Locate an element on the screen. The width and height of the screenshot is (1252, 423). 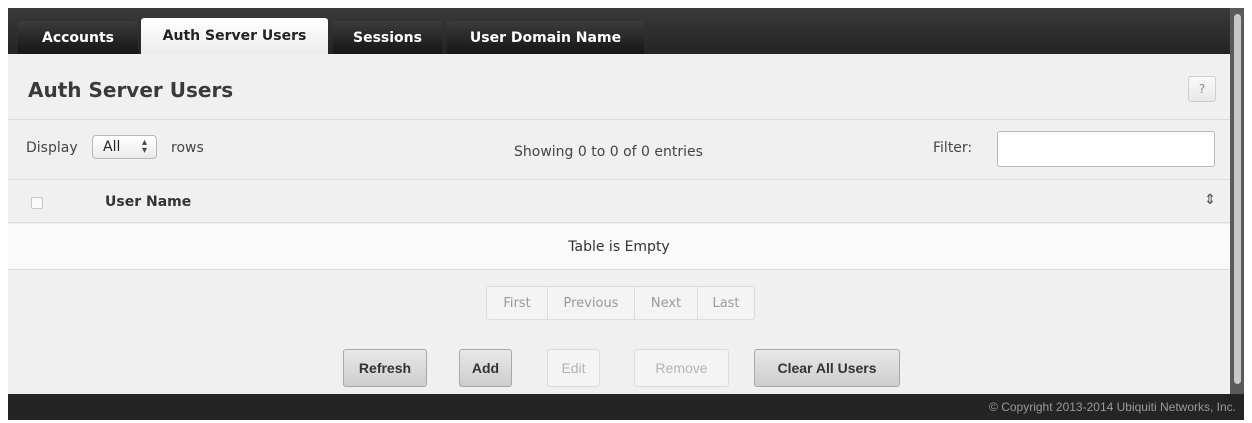
empty-message: Table is Empty is located at coordinates (619, 246).